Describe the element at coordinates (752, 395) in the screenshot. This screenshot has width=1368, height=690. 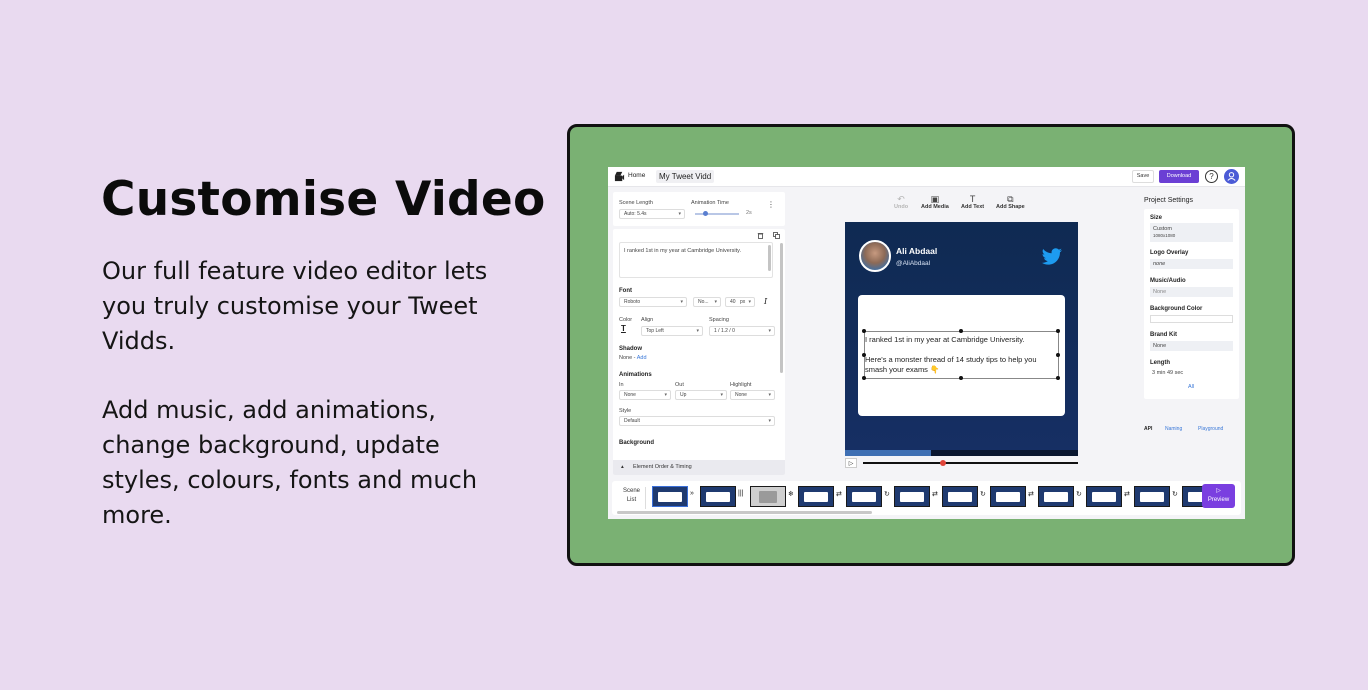
I see `animation-highlight-select: None` at that location.